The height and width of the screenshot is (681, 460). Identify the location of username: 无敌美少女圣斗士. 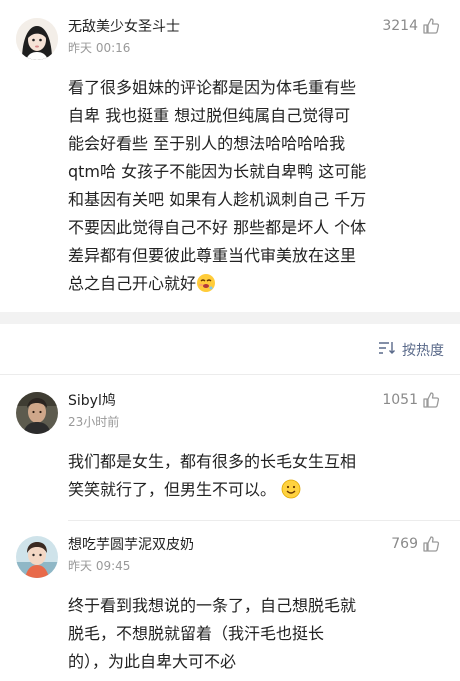
(124, 27).